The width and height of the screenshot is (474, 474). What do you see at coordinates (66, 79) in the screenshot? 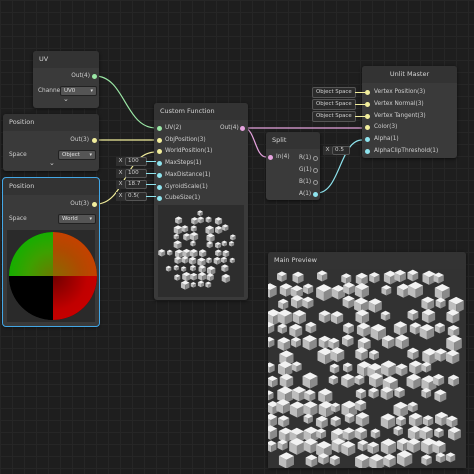
I see `uv-node: UV Out(4) Channe UV0 ▾ ⌄` at bounding box center [66, 79].